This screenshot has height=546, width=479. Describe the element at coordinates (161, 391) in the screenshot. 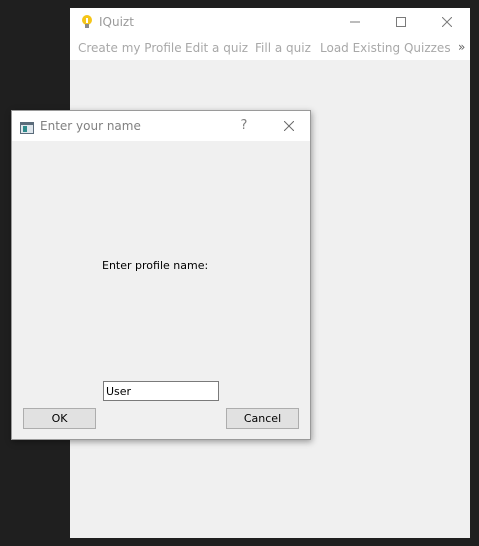

I see `profile-name-input` at that location.